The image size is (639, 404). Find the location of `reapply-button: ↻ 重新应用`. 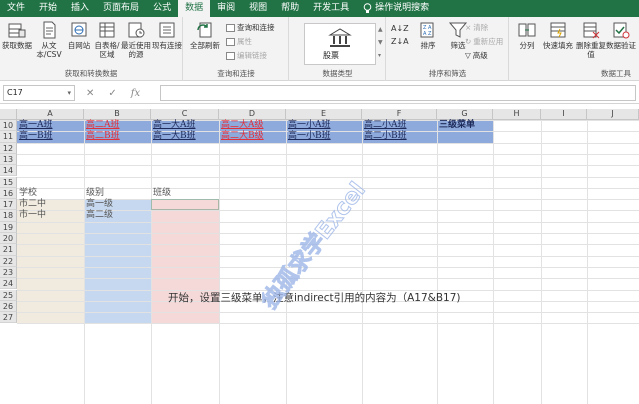

reapply-button: ↻ 重新应用 is located at coordinates (484, 41).